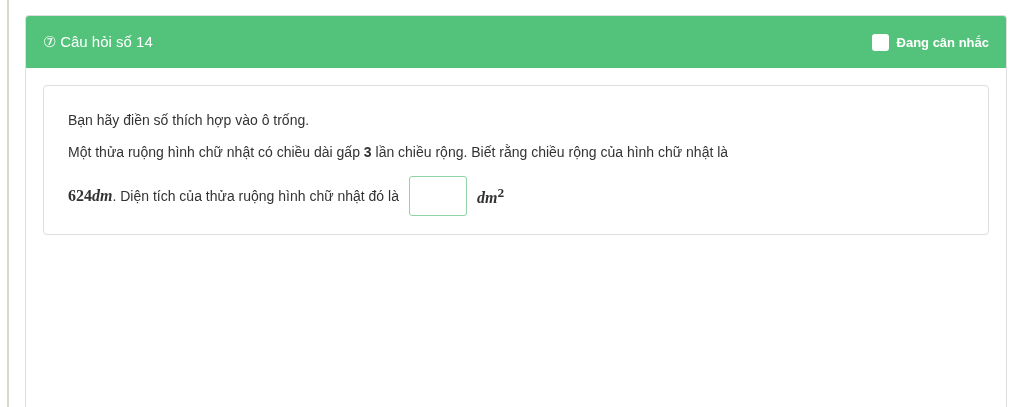  Describe the element at coordinates (437, 196) in the screenshot. I see `answer-field` at that location.